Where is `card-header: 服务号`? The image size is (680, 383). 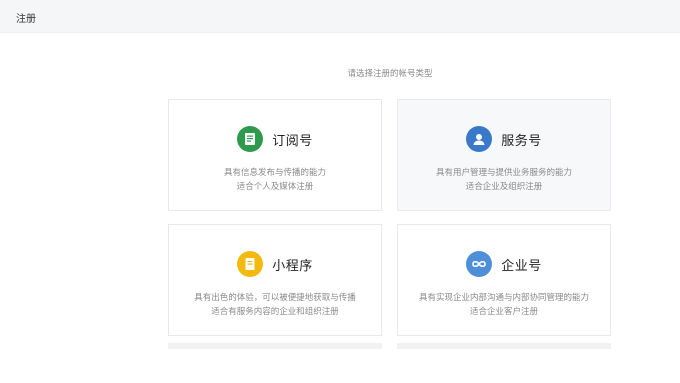 card-header: 服务号 is located at coordinates (504, 139).